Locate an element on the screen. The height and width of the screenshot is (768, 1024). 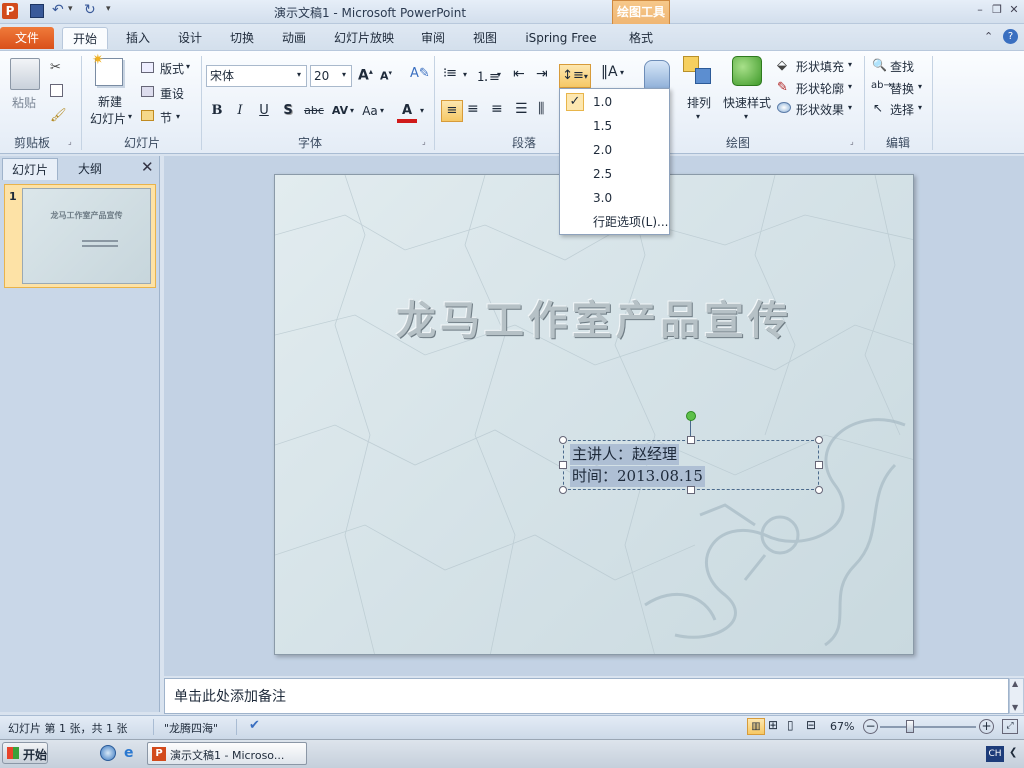
section-button: 节 is located at coordinates (166, 117).